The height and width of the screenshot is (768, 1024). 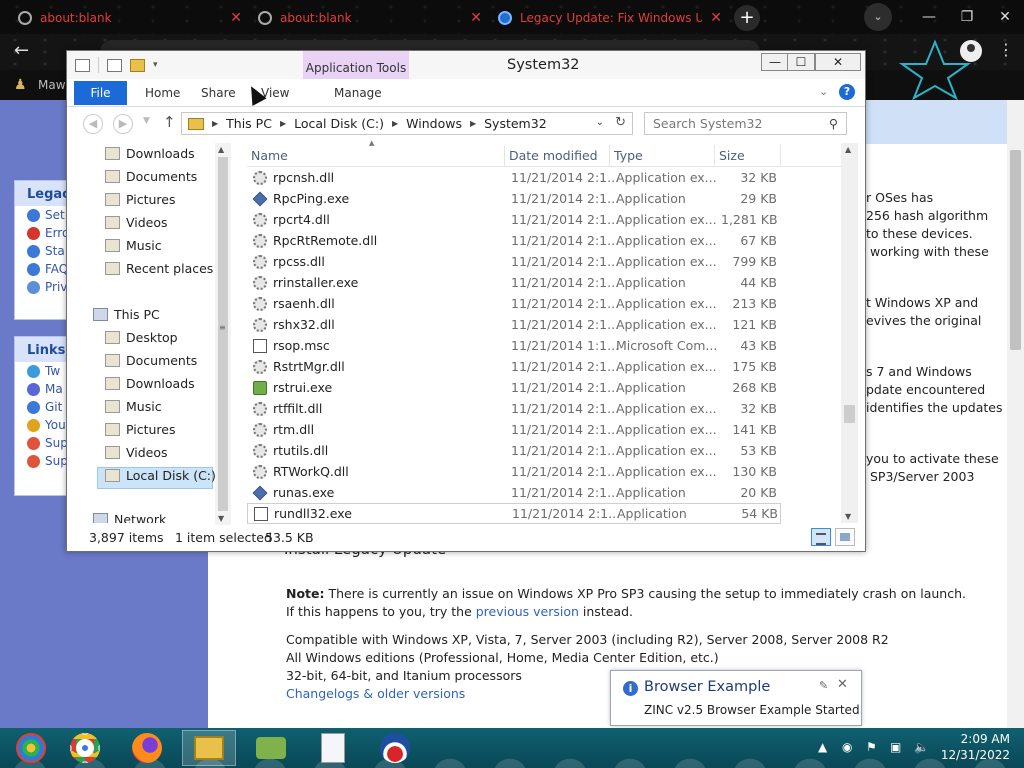 I want to click on link-support-1: Sup, so click(x=42, y=443).